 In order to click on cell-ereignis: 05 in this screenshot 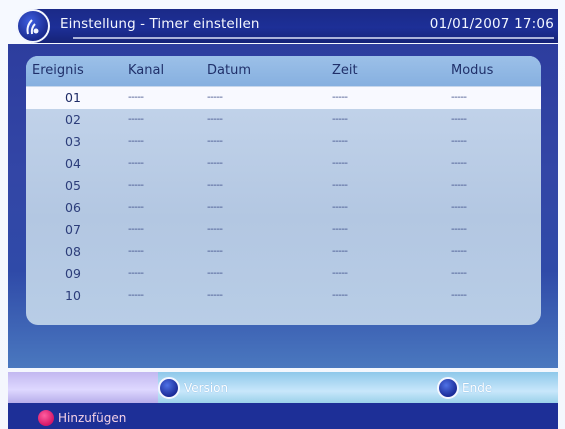, I will do `click(73, 185)`.